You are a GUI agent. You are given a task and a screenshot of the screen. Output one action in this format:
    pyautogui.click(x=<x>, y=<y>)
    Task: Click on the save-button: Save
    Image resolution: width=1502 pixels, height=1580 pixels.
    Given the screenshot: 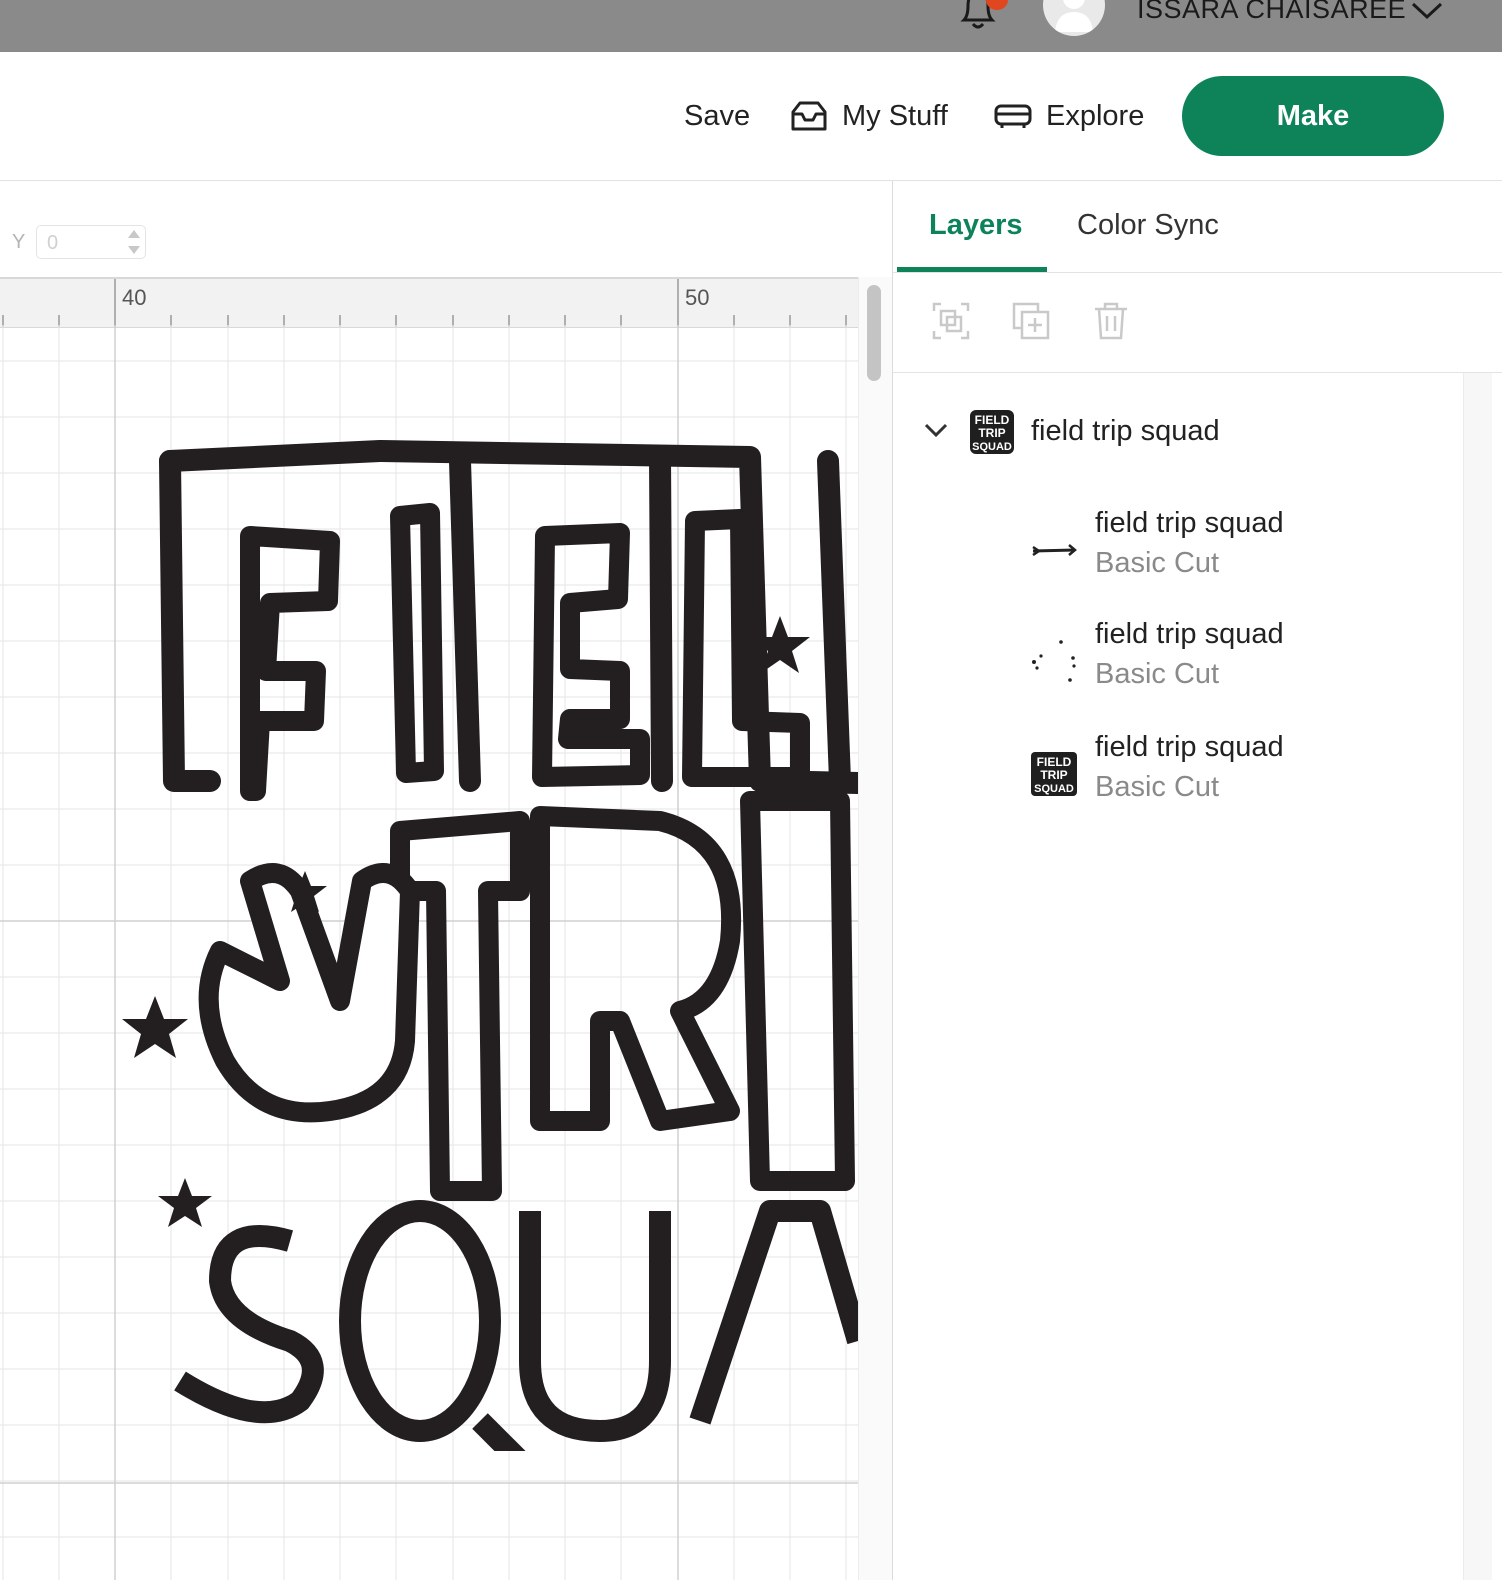 What is the action you would take?
    pyautogui.click(x=717, y=116)
    